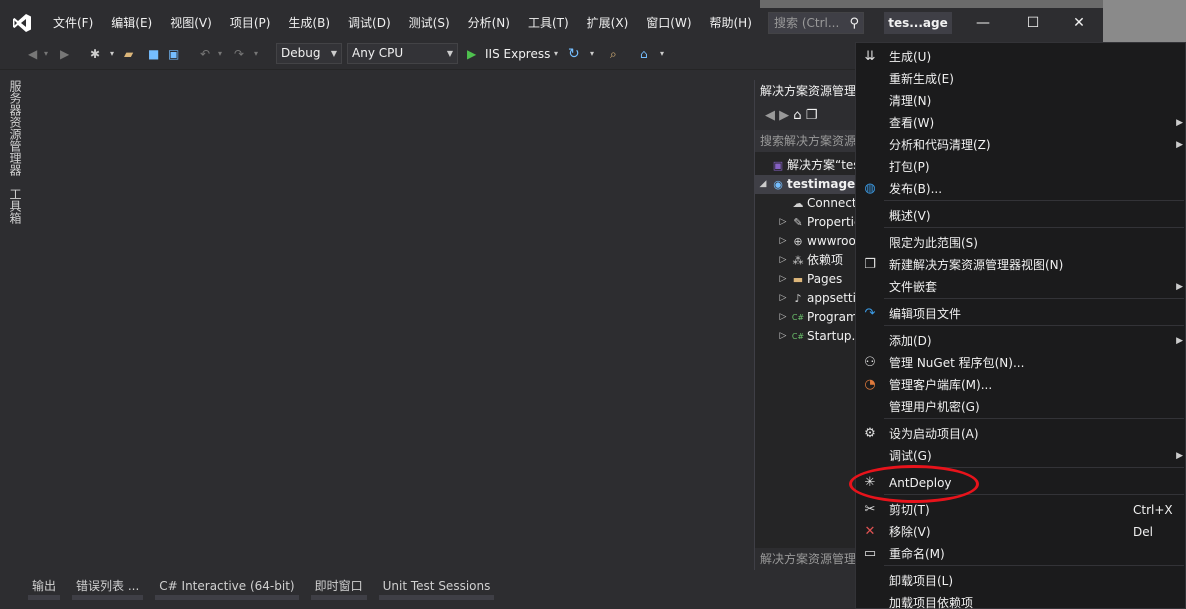 This screenshot has height=609, width=1186. I want to click on redo-icon: ↷, so click(239, 54).